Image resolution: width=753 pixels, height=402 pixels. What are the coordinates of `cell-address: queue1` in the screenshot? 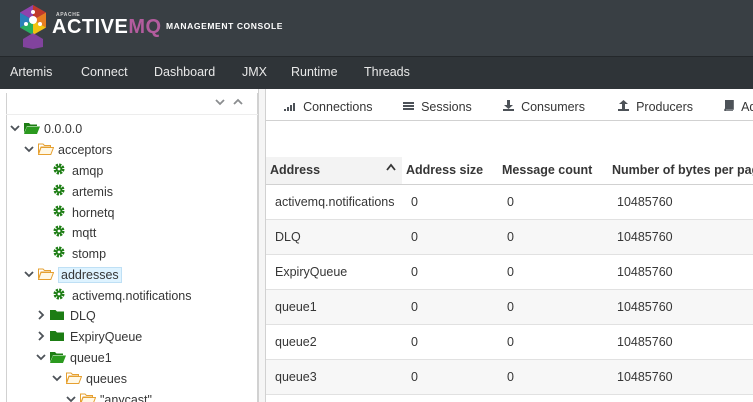 It's located at (334, 307).